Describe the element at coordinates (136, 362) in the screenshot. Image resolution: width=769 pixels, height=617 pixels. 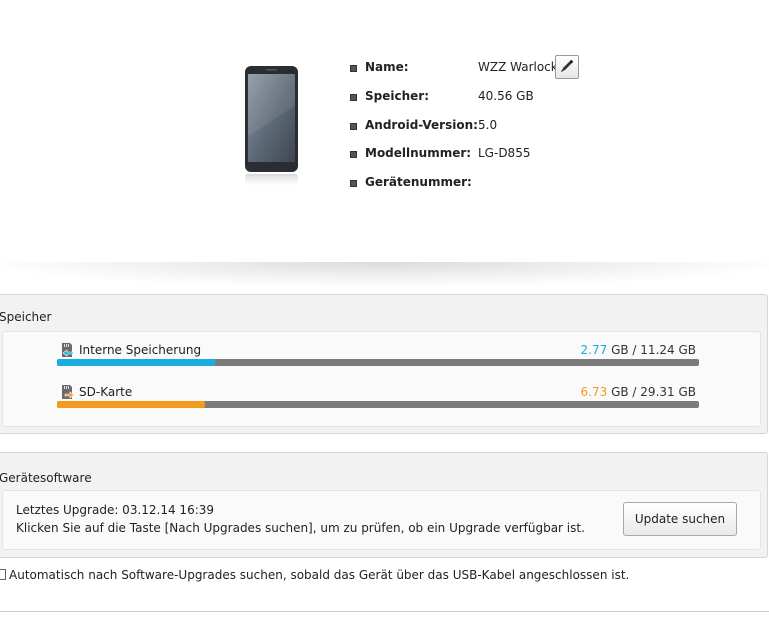
I see `internal-storage-bar-fill` at that location.